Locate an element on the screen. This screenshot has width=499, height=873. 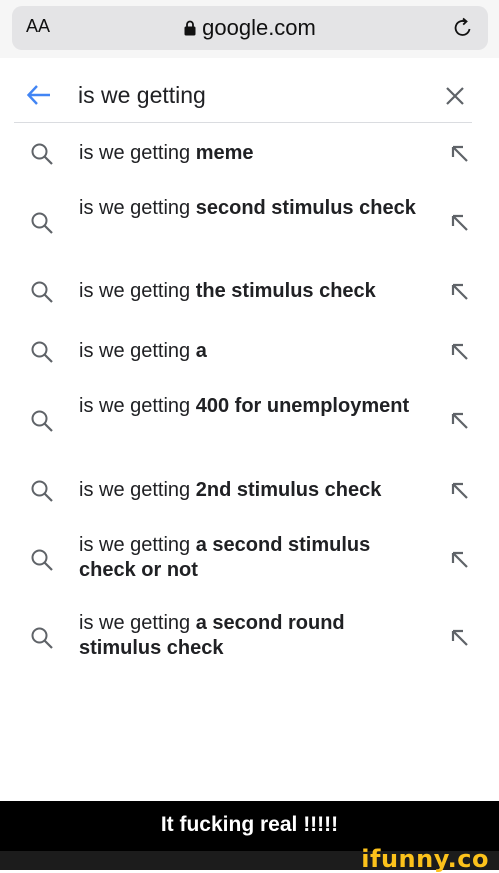
reload-icon is located at coordinates (463, 28).